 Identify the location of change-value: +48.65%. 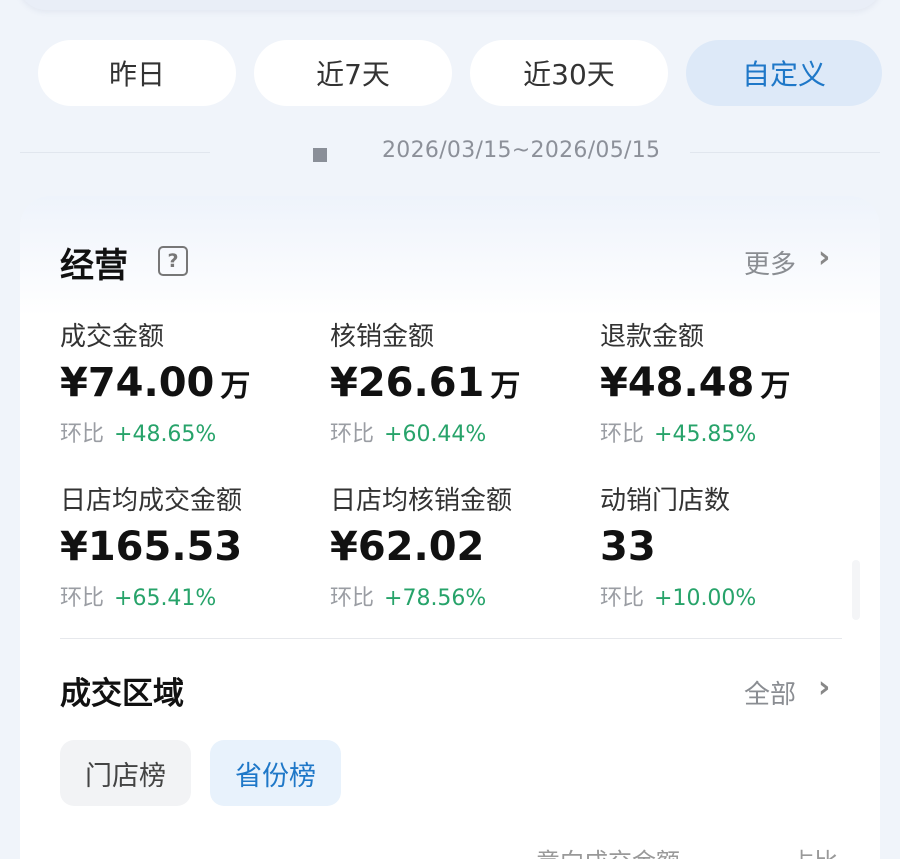
(165, 434).